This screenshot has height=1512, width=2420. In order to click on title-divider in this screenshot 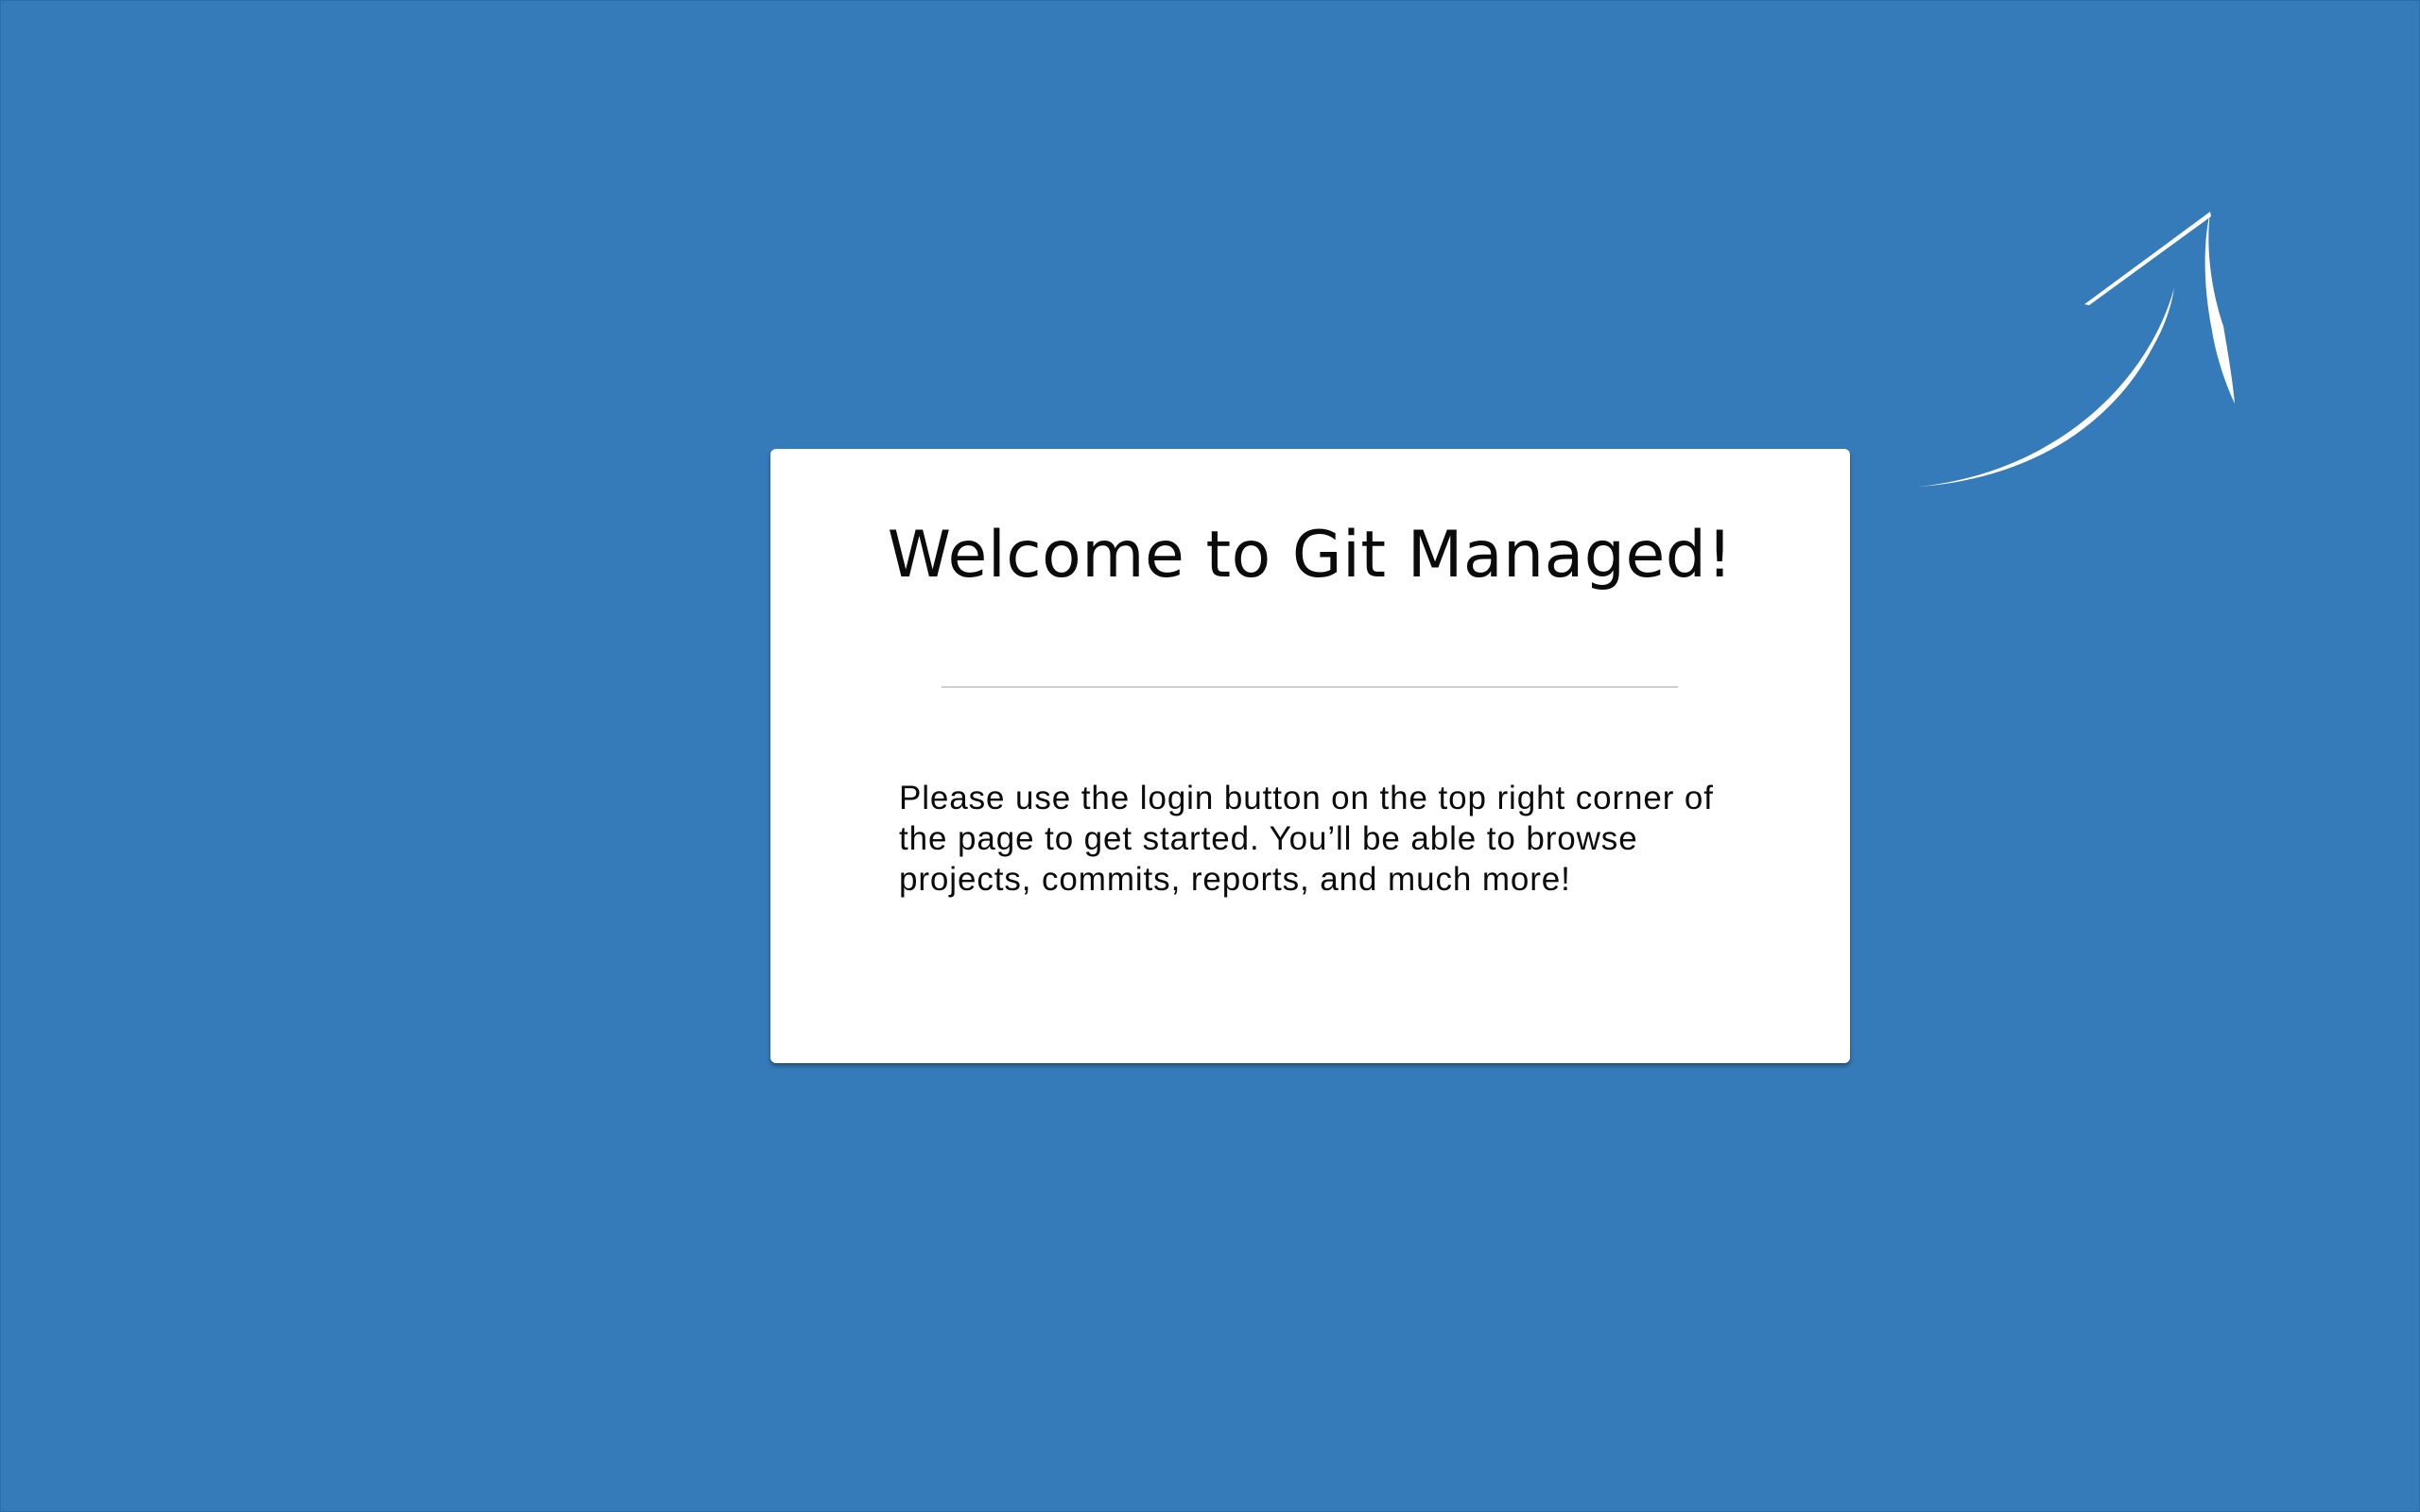, I will do `click(1310, 687)`.